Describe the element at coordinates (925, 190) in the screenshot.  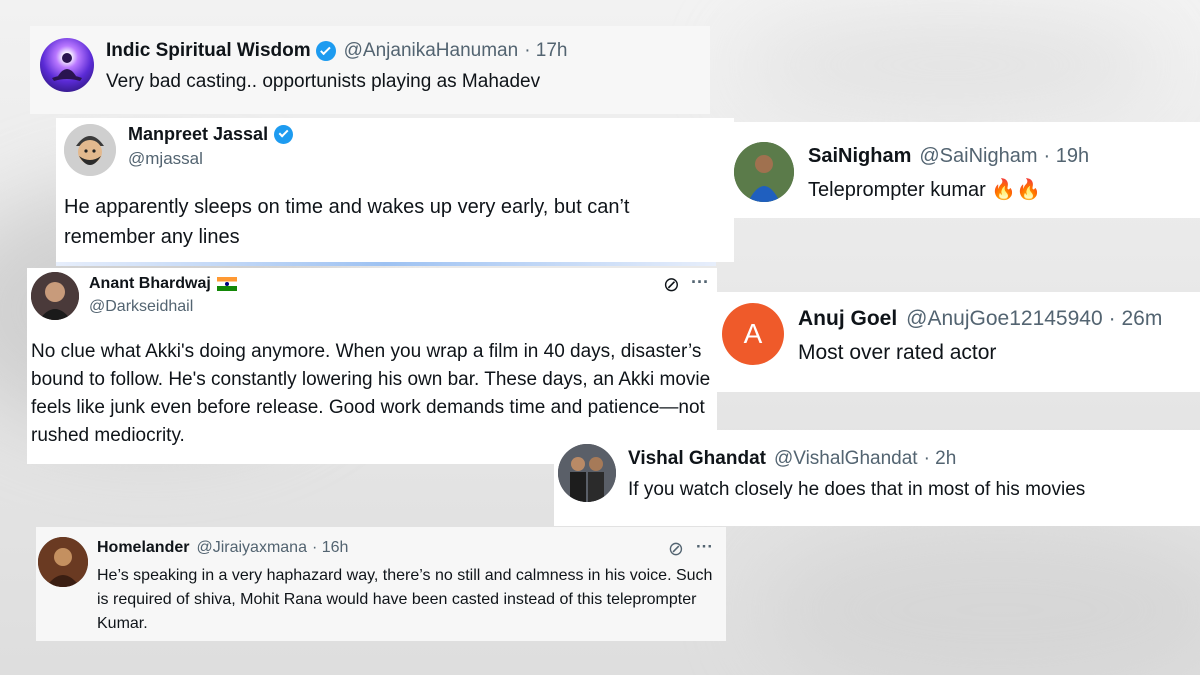
I see `tweet-text: Teleprompter kumar 🔥🔥` at that location.